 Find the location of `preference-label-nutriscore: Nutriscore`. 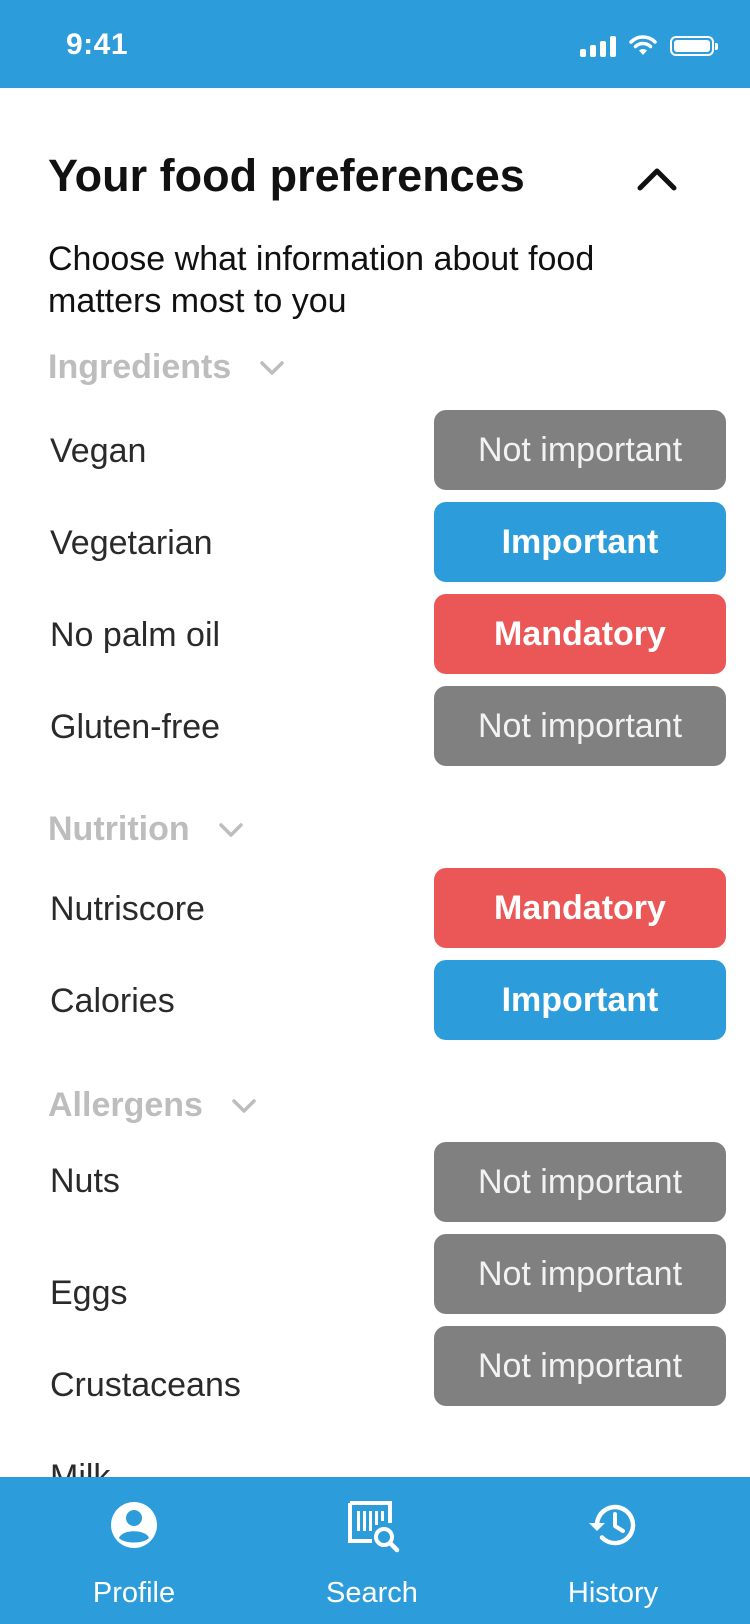

preference-label-nutriscore: Nutriscore is located at coordinates (127, 909).